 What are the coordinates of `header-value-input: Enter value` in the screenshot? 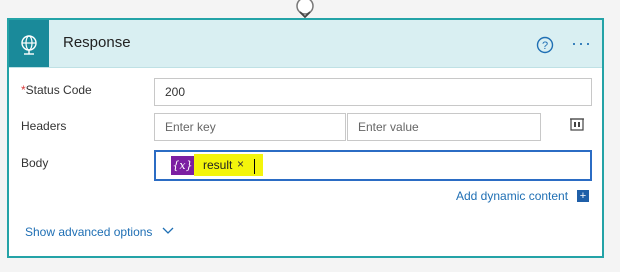 It's located at (444, 127).